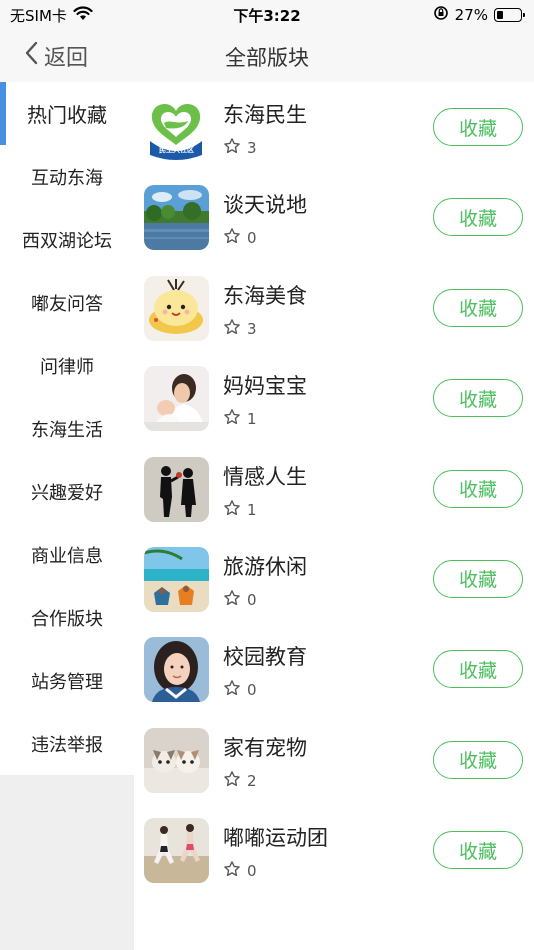 The height and width of the screenshot is (950, 534). I want to click on page-title: 全部版块, so click(267, 58).